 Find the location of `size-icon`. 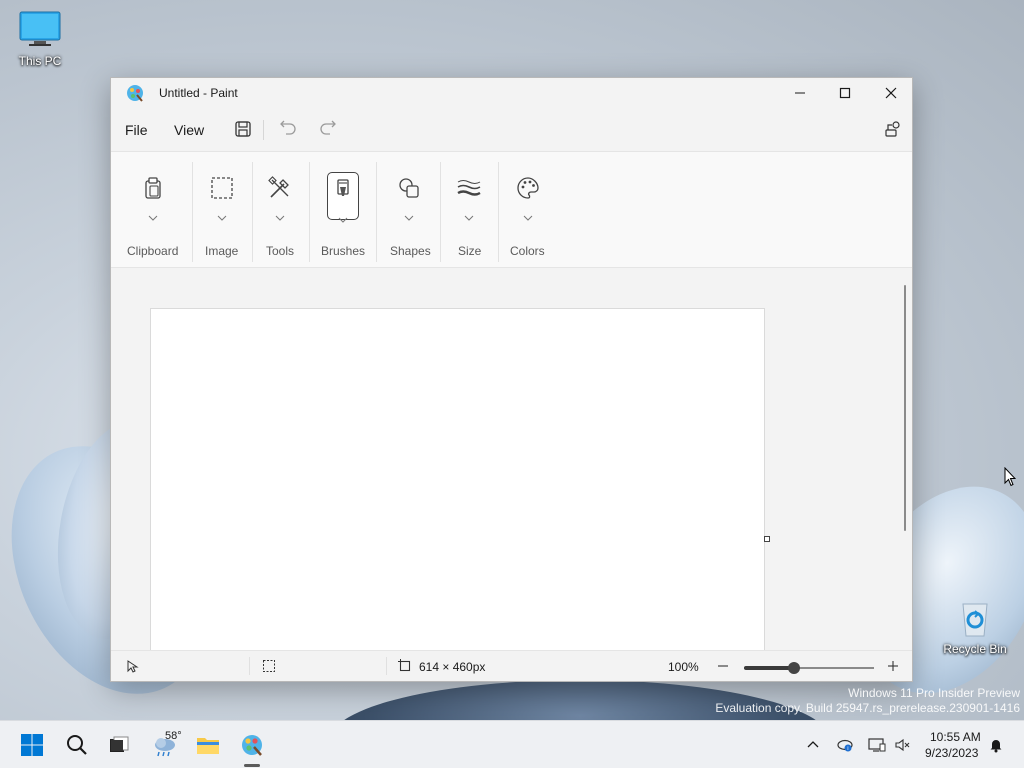

size-icon is located at coordinates (469, 188).